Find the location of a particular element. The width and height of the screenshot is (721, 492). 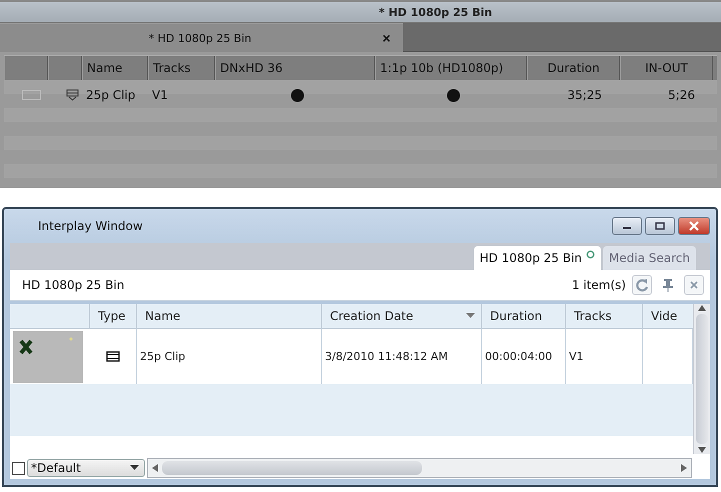

column-header: Tracks is located at coordinates (604, 316).